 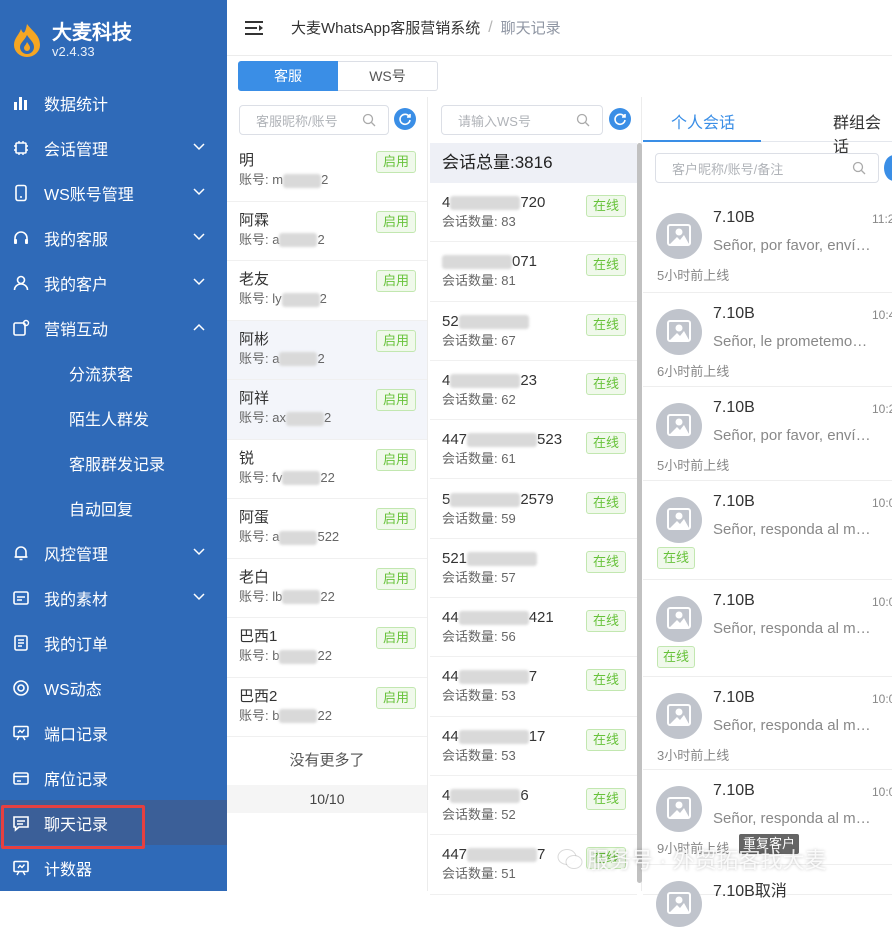 What do you see at coordinates (327, 707) in the screenshot?
I see `agent-item: 巴西2 账号: b 22 启用` at bounding box center [327, 707].